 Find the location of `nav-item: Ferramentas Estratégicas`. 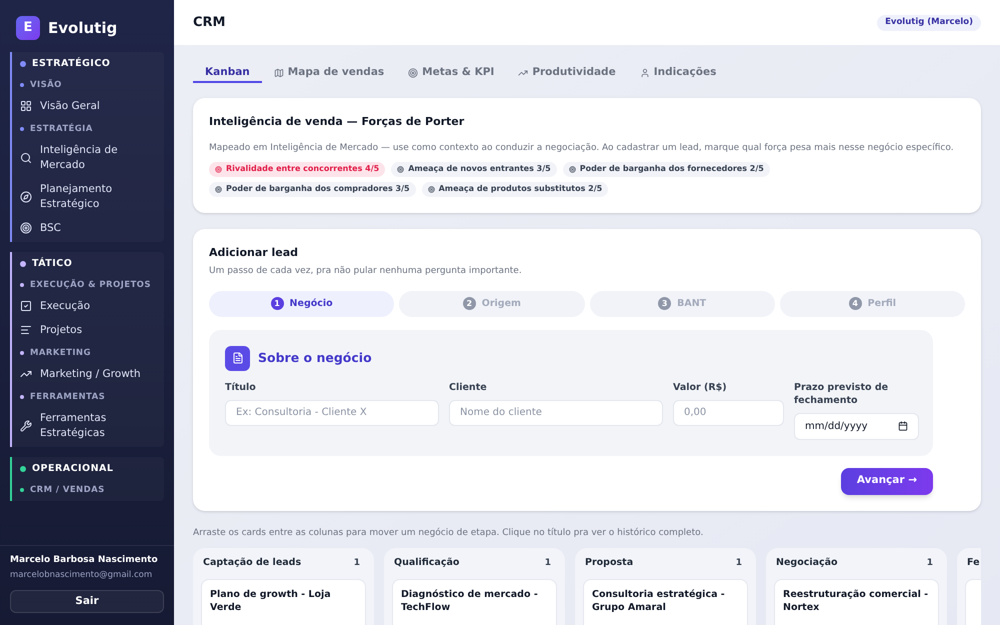

nav-item: Ferramentas Estratégicas is located at coordinates (90, 425).